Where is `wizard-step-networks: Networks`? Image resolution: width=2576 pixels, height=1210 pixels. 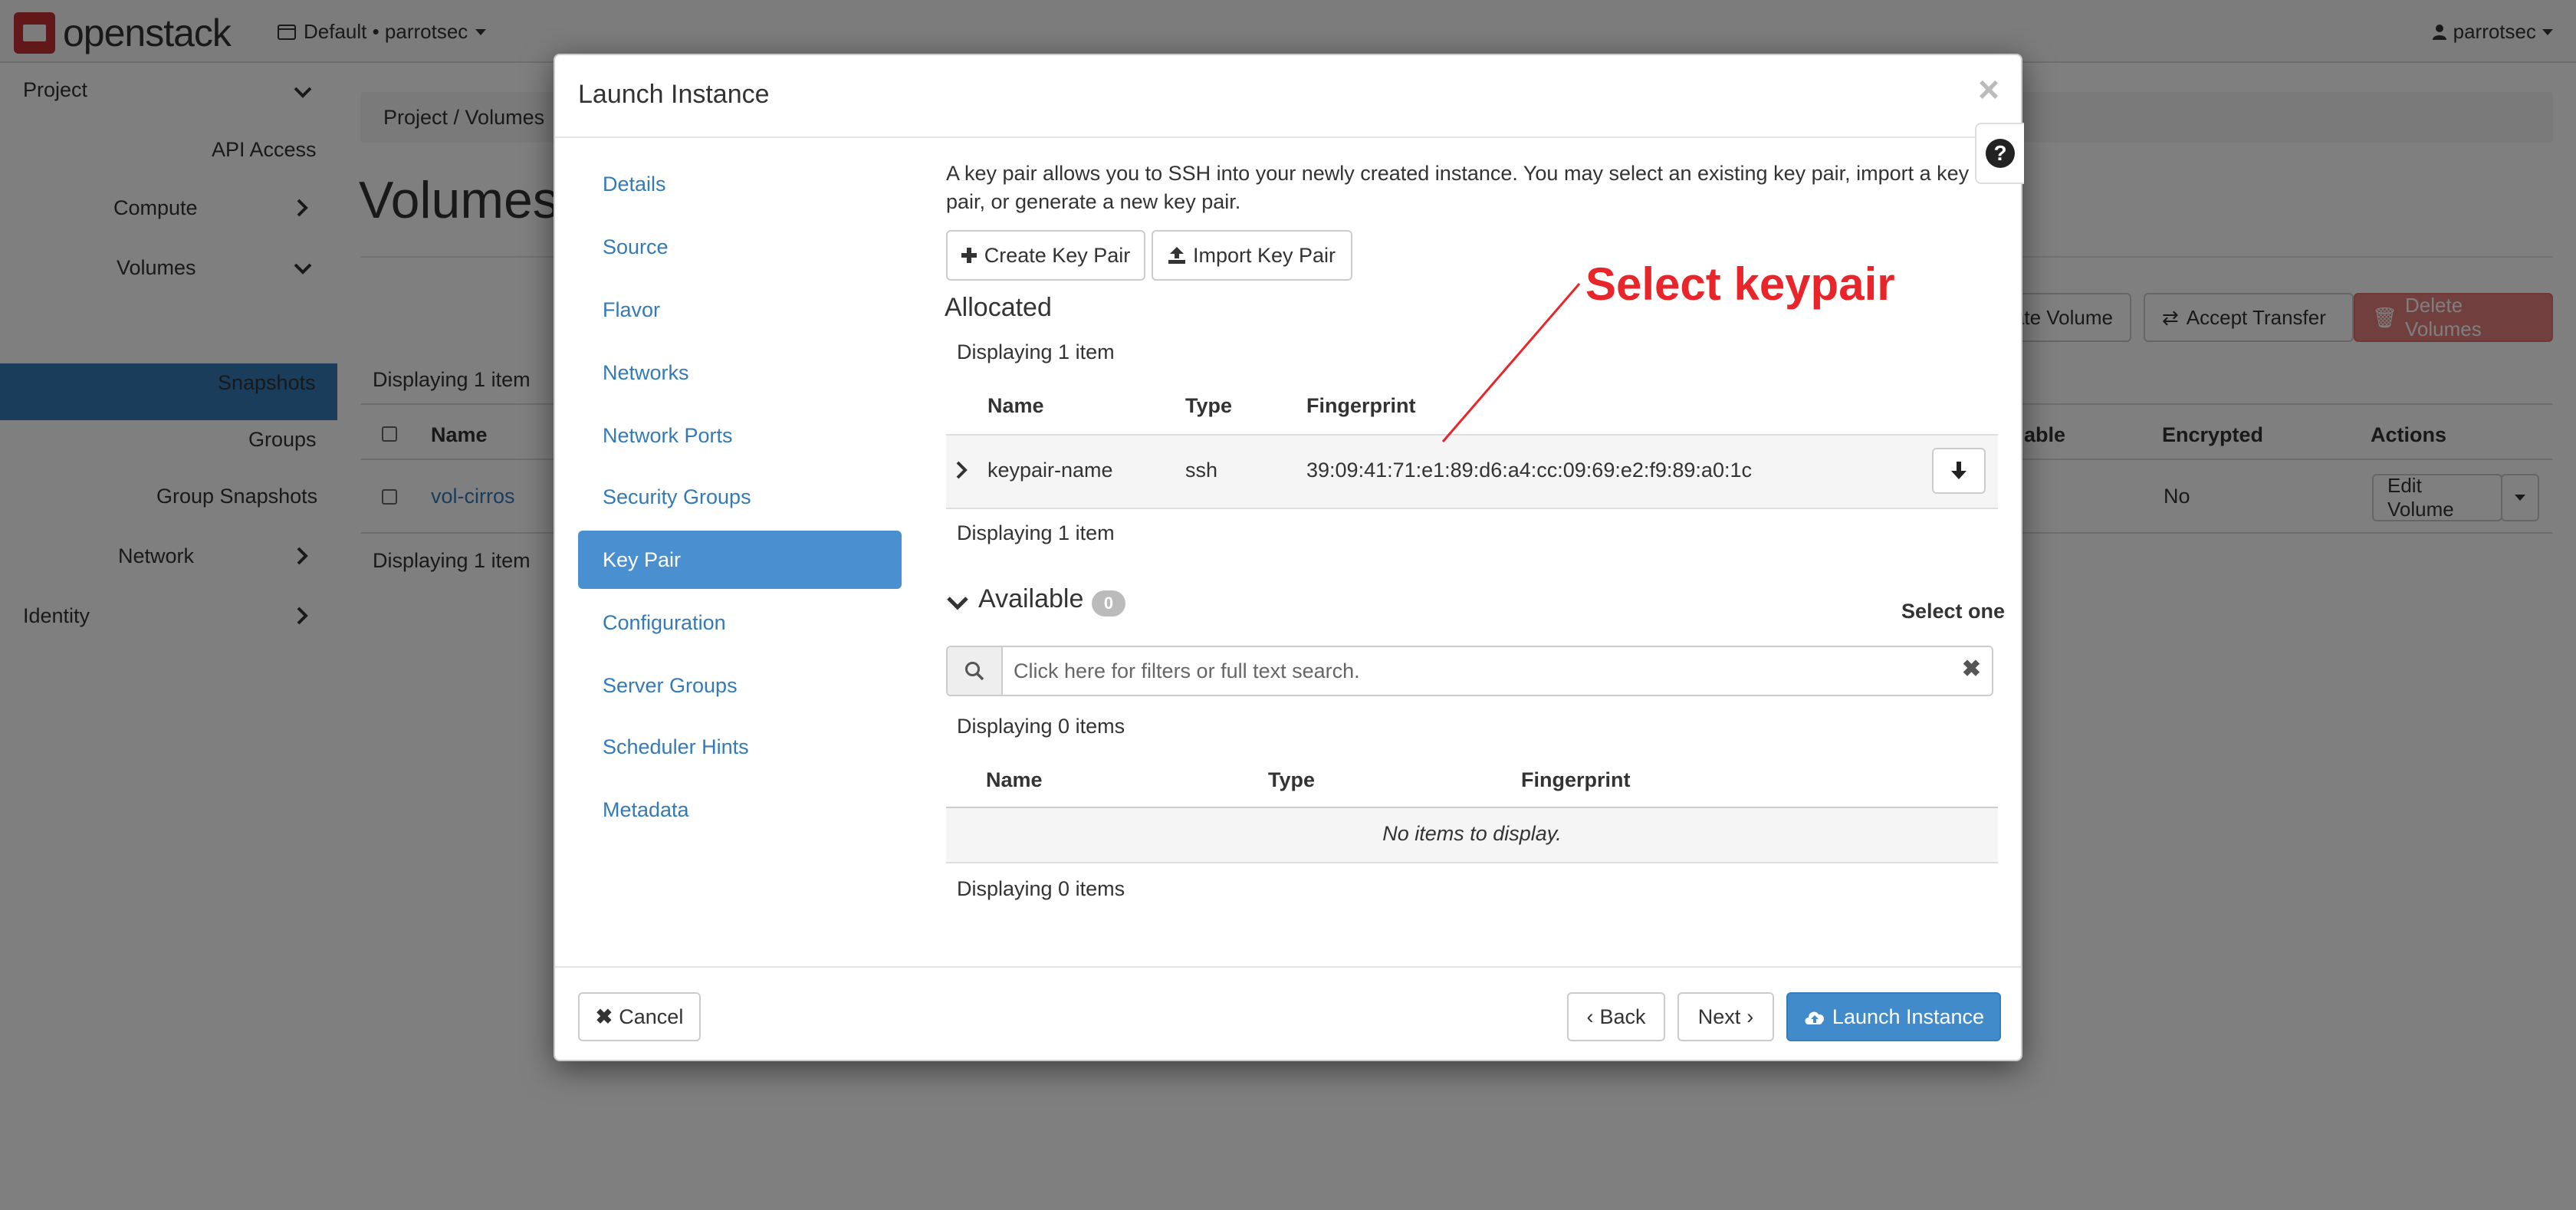 wizard-step-networks: Networks is located at coordinates (740, 373).